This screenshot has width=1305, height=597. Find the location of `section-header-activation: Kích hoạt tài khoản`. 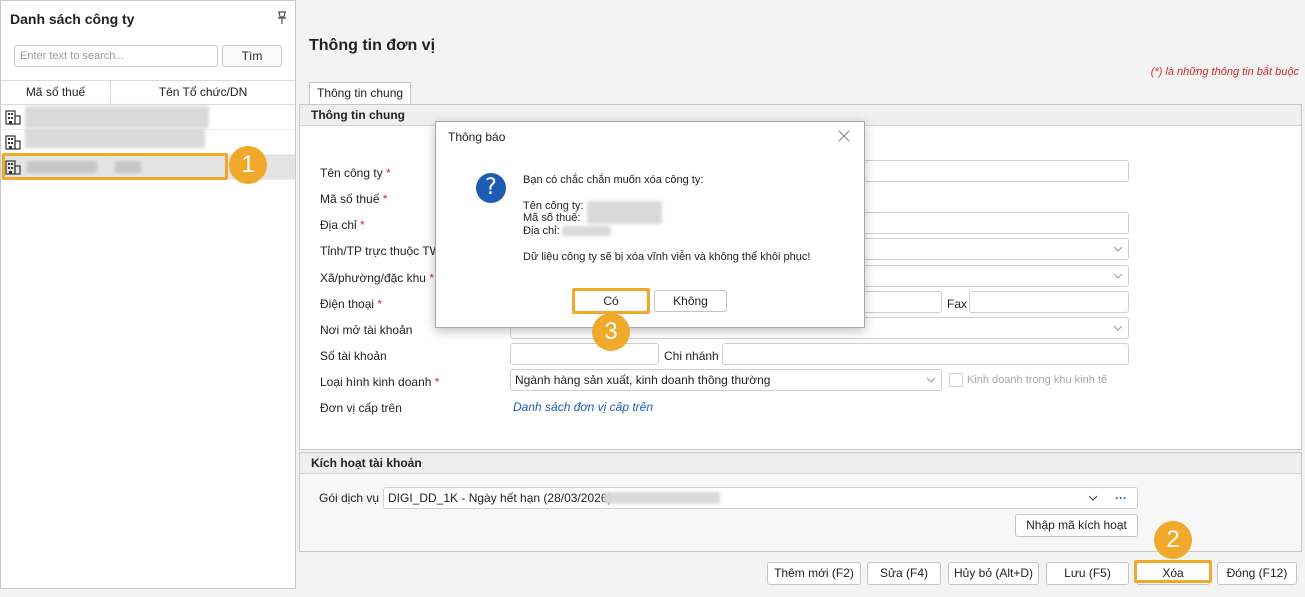

section-header-activation: Kích hoạt tài khoản is located at coordinates (800, 463).